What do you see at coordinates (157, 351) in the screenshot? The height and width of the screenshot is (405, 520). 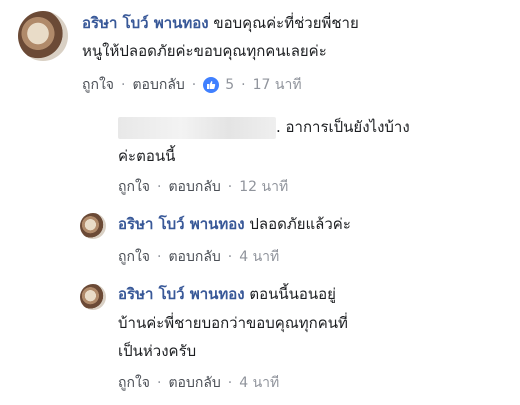 I see `comment-text-line: เป็นห่วงครับ` at bounding box center [157, 351].